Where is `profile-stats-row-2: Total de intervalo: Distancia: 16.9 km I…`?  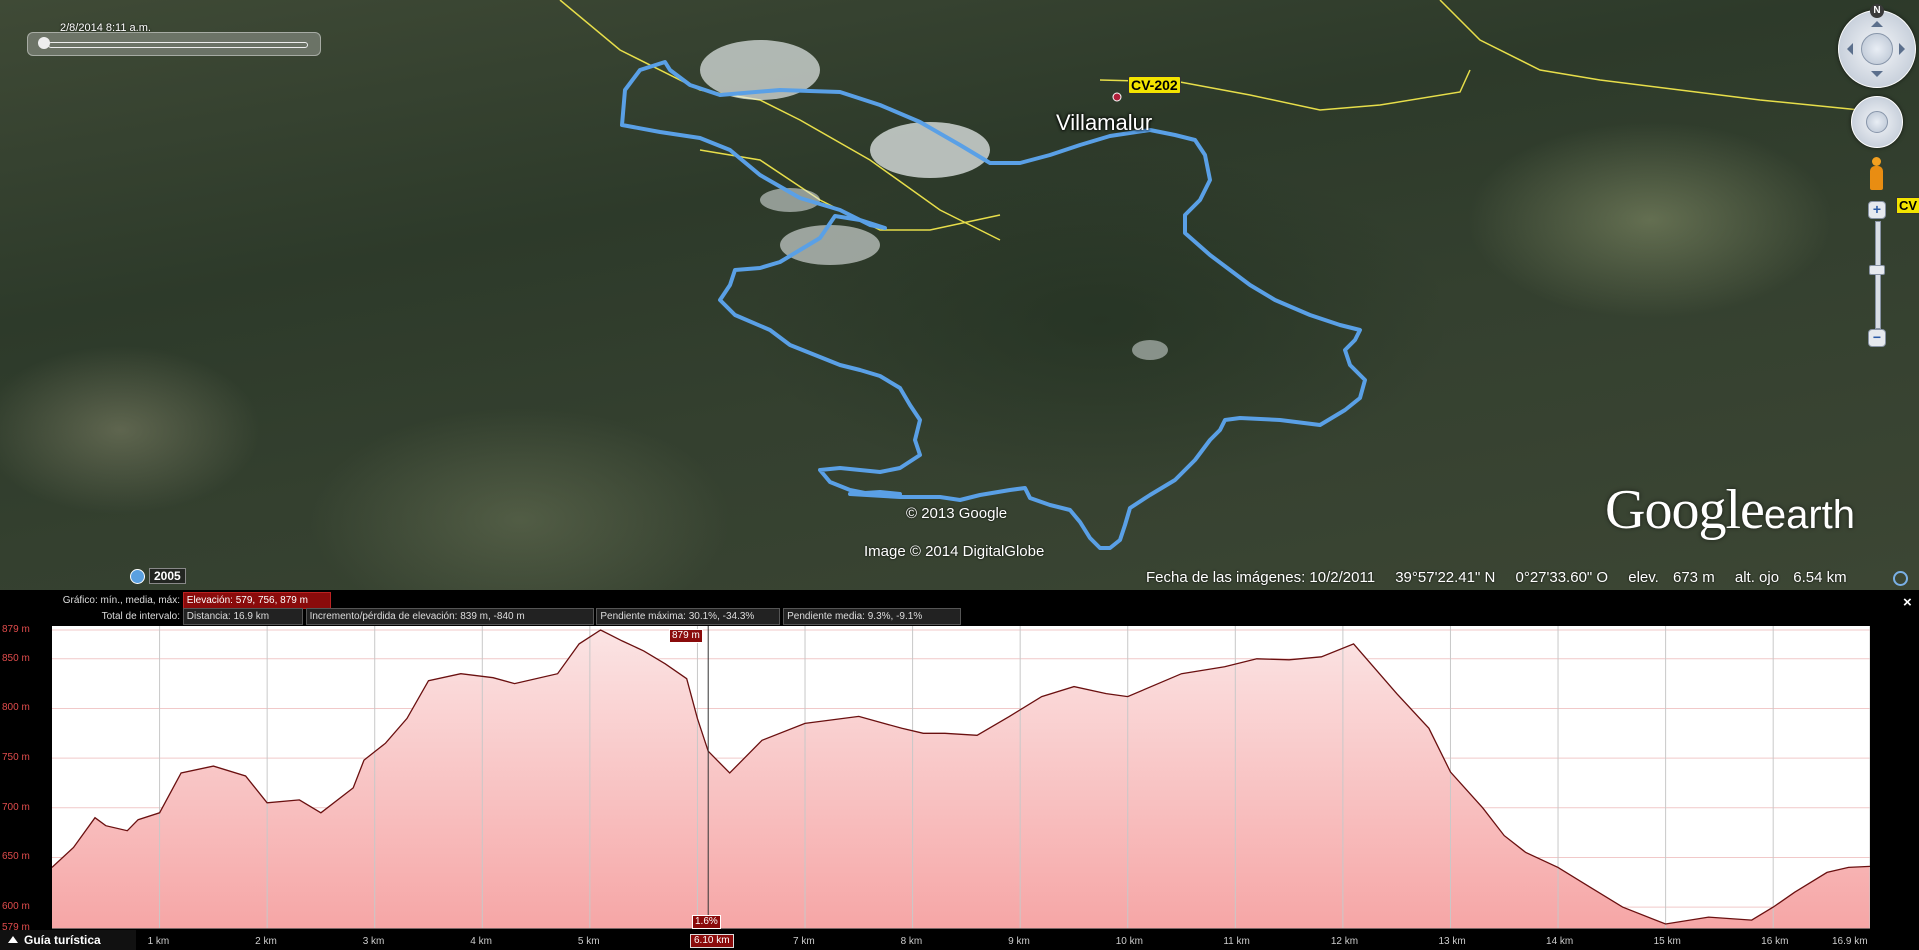
profile-stats-row-2: Total de intervalo: Distancia: 16.9 km I… is located at coordinates (481, 616).